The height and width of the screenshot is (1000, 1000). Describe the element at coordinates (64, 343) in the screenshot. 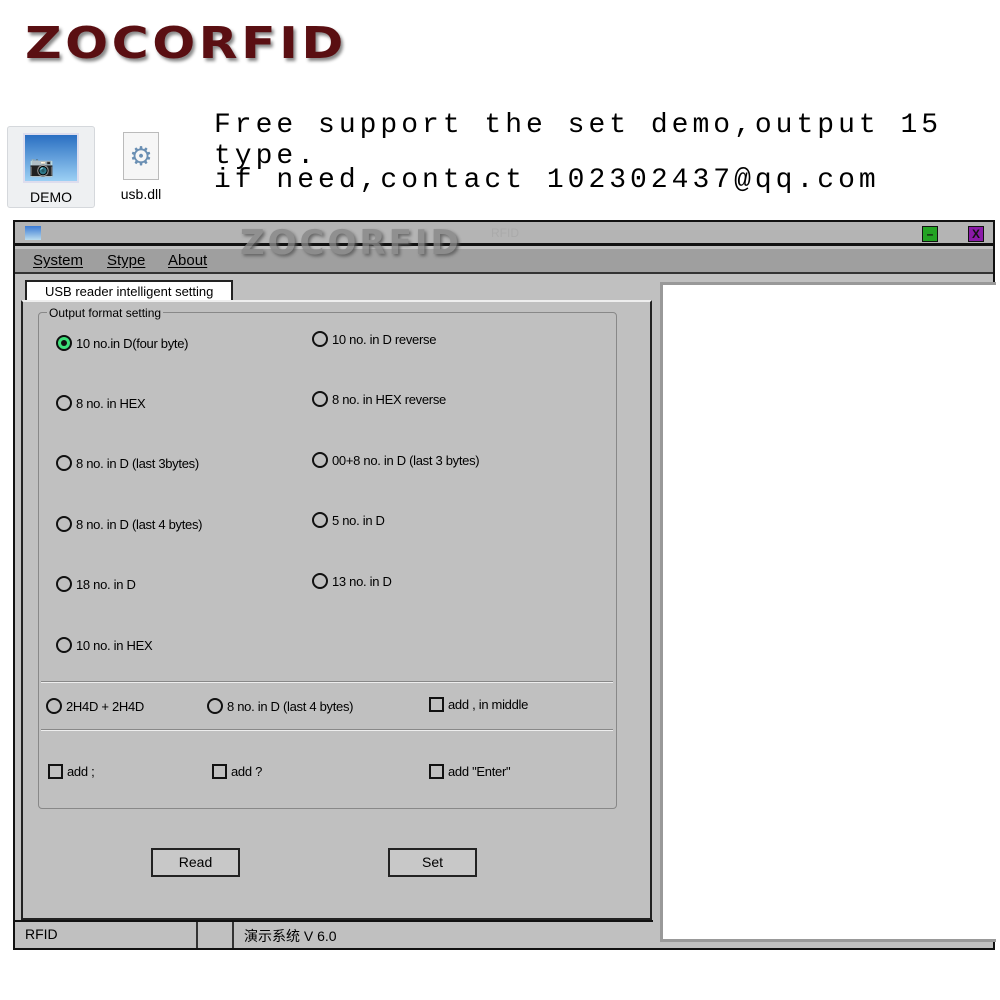

I see `radio-checked-icon` at that location.